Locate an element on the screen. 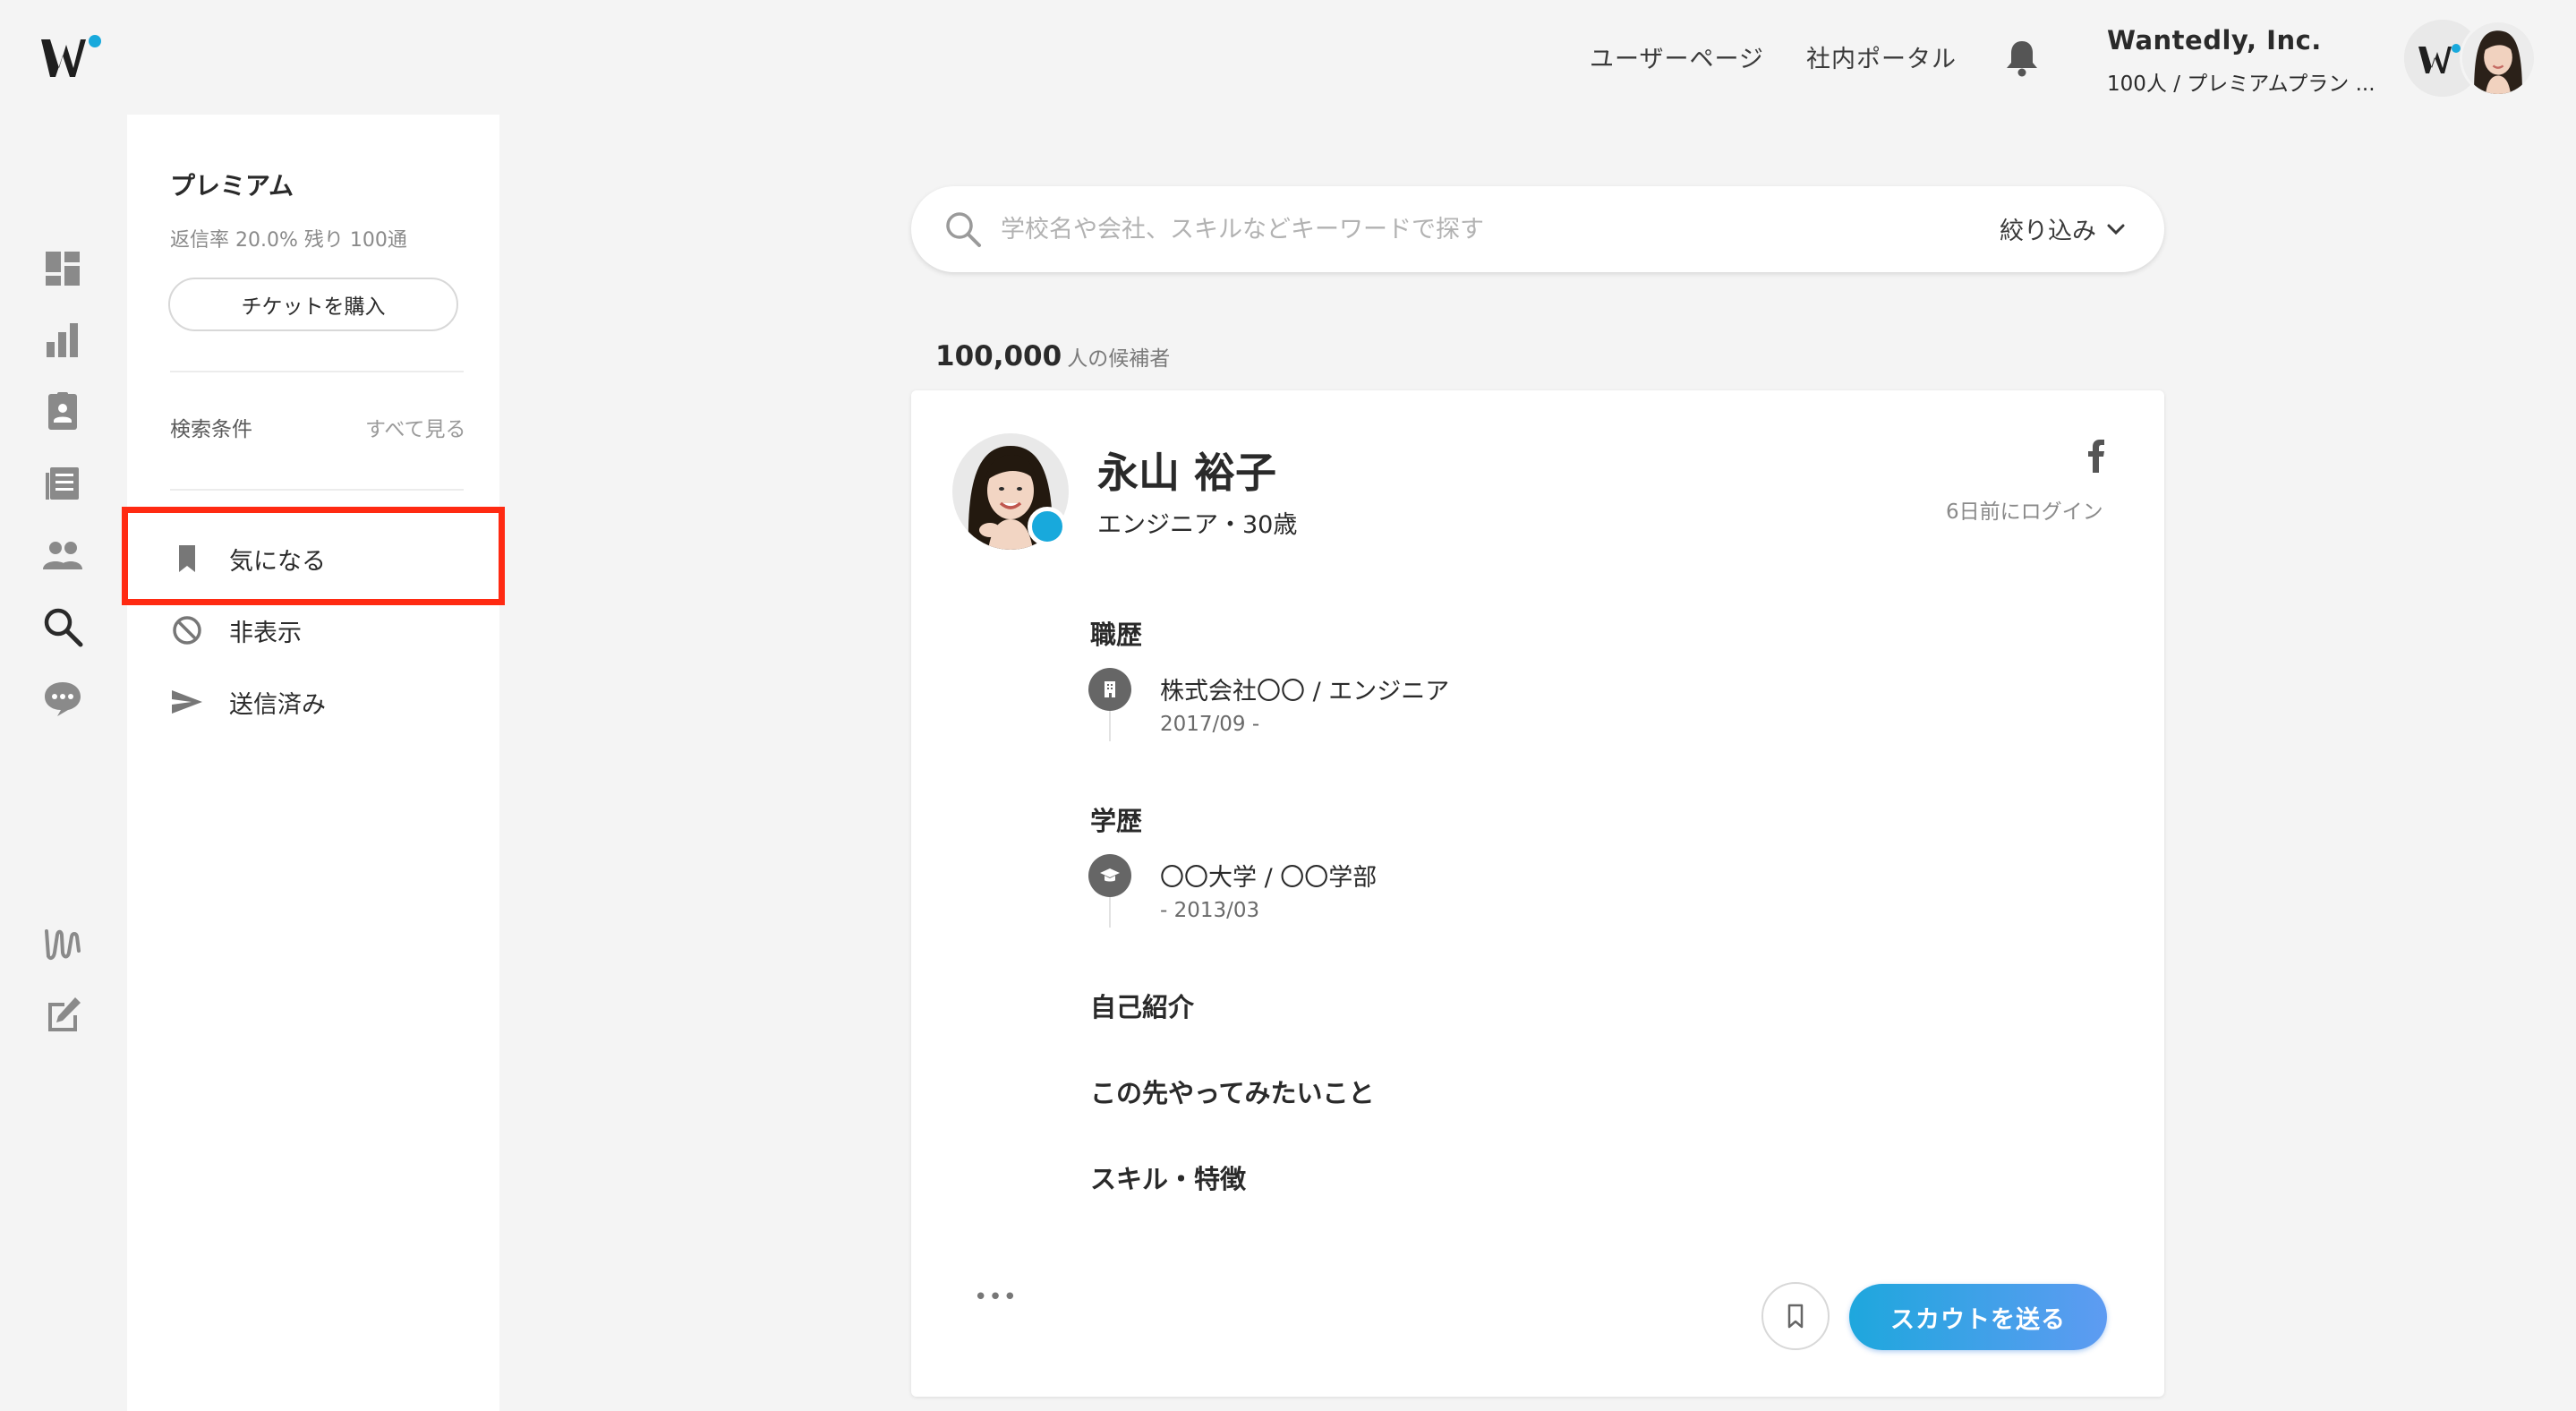 The image size is (2576, 1411). filter-label: 絞り込み is located at coordinates (2048, 231).